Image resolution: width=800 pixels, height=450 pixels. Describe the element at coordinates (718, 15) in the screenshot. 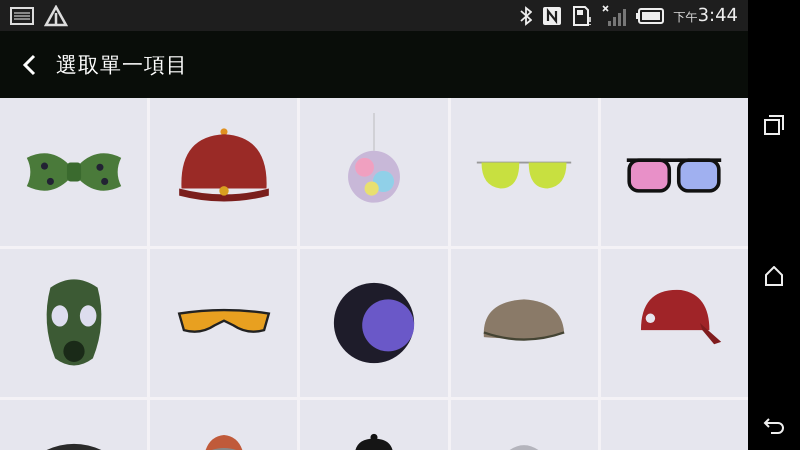

I see `clock-time: 3:44` at that location.